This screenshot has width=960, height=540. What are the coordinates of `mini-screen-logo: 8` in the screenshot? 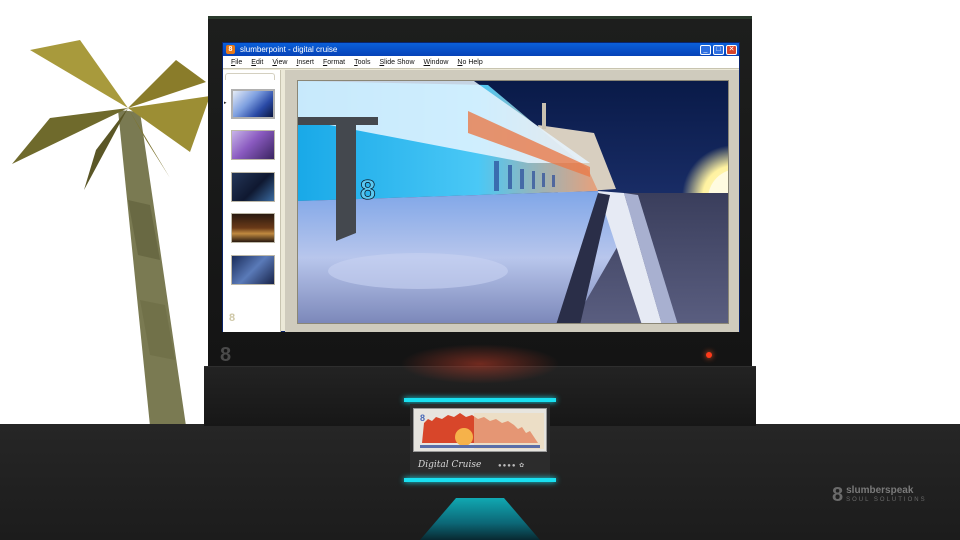 It's located at (422, 418).